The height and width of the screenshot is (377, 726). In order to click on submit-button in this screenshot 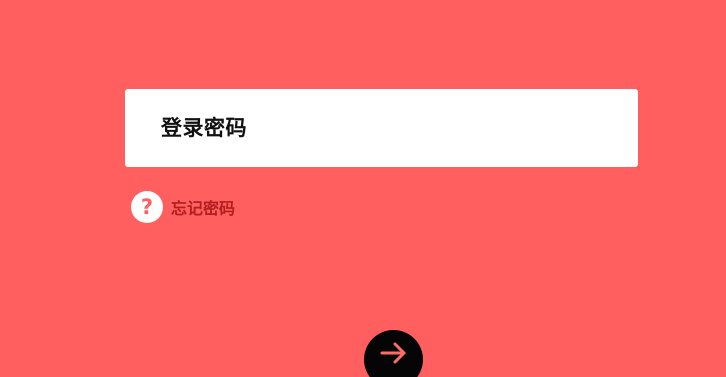, I will do `click(393, 353)`.